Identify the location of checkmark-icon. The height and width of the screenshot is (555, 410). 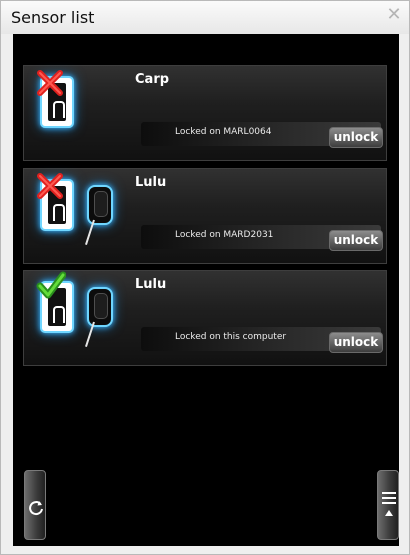
(51, 285).